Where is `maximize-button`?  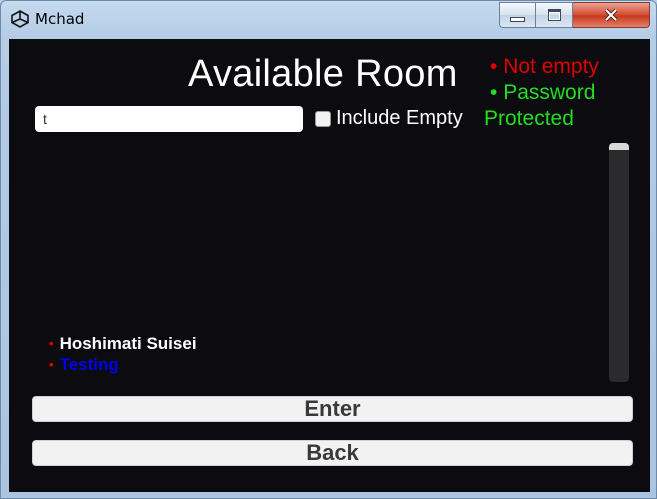 maximize-button is located at coordinates (554, 15).